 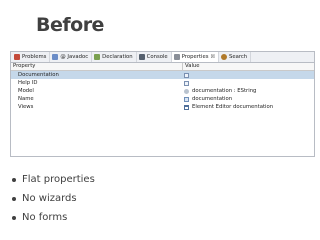 I want to click on property-value: Element Editor documentation, so click(x=228, y=107).